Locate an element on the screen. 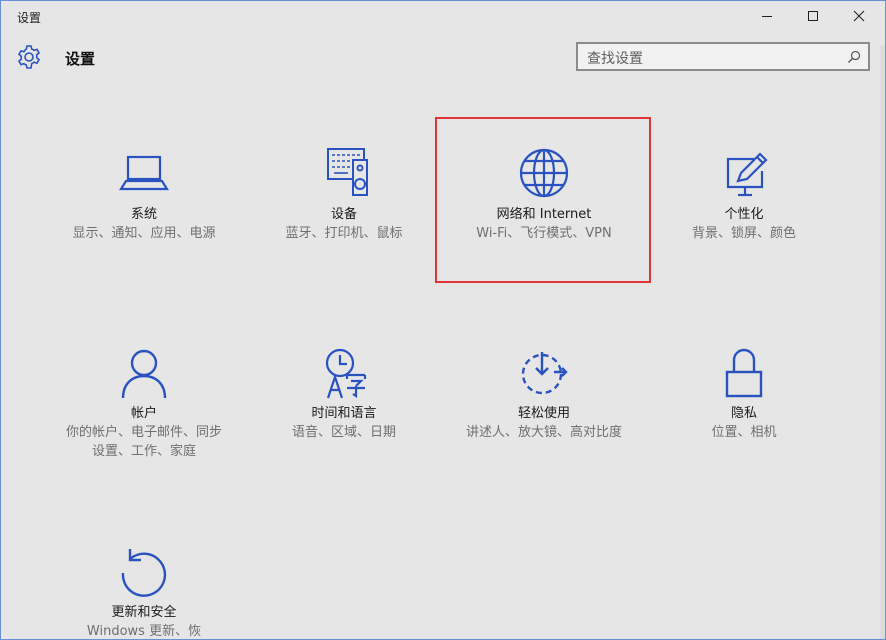 The width and height of the screenshot is (886, 640). tile-time-language-desc: 语音、区域、日期 is located at coordinates (343, 432).